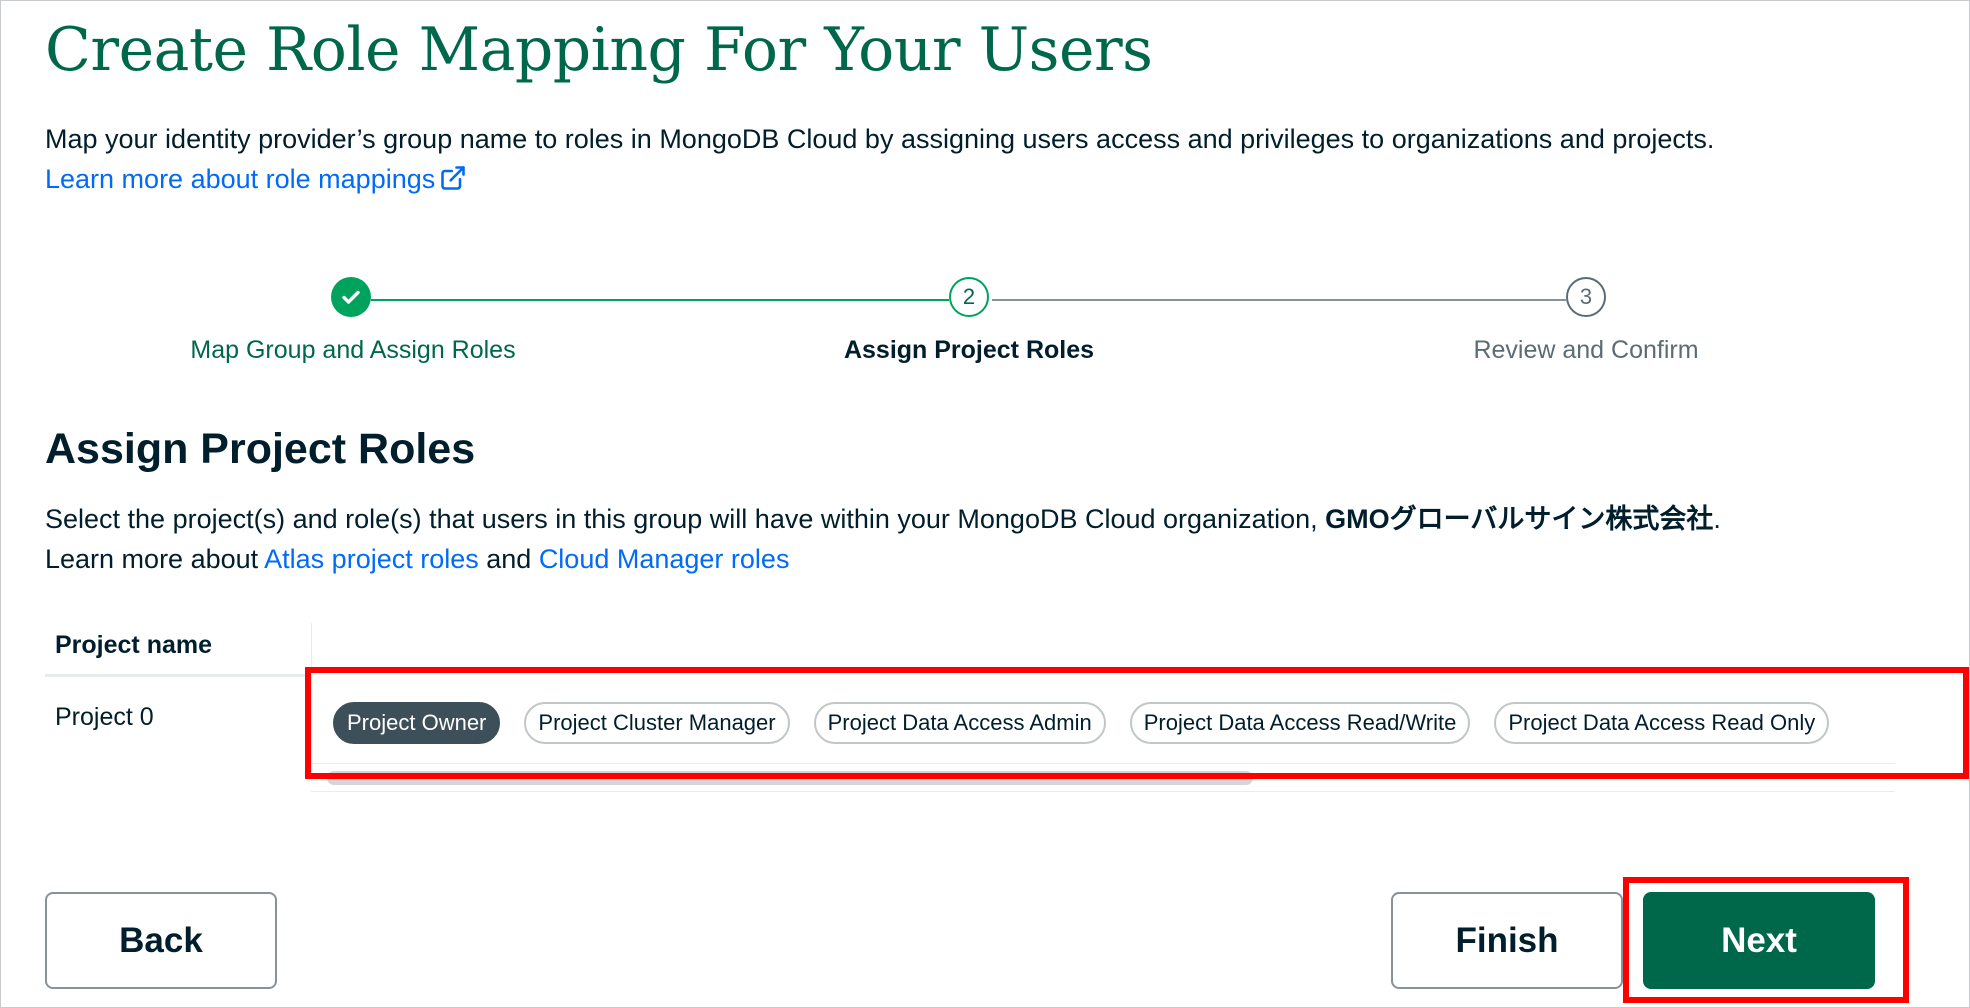 The width and height of the screenshot is (1970, 1008). I want to click on cloud-manager-roles-link: Cloud Manager roles, so click(664, 559).